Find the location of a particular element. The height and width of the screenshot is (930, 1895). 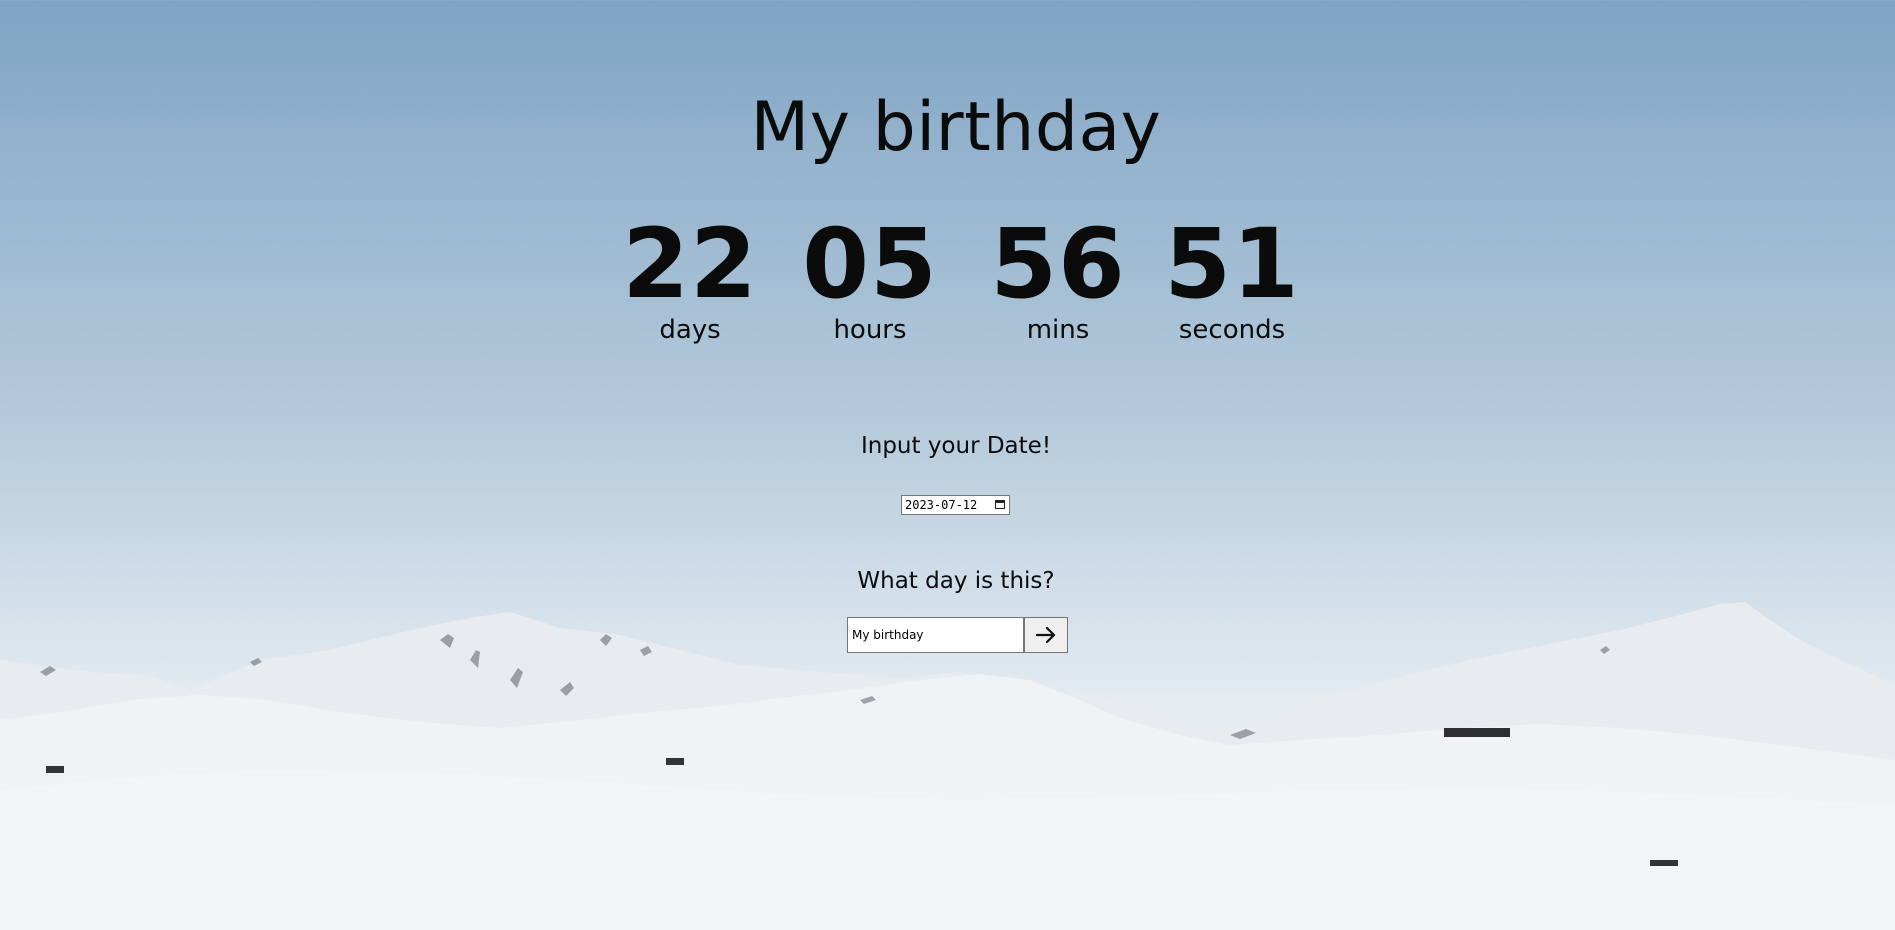

date-input: 2023-07-12 is located at coordinates (955, 505).